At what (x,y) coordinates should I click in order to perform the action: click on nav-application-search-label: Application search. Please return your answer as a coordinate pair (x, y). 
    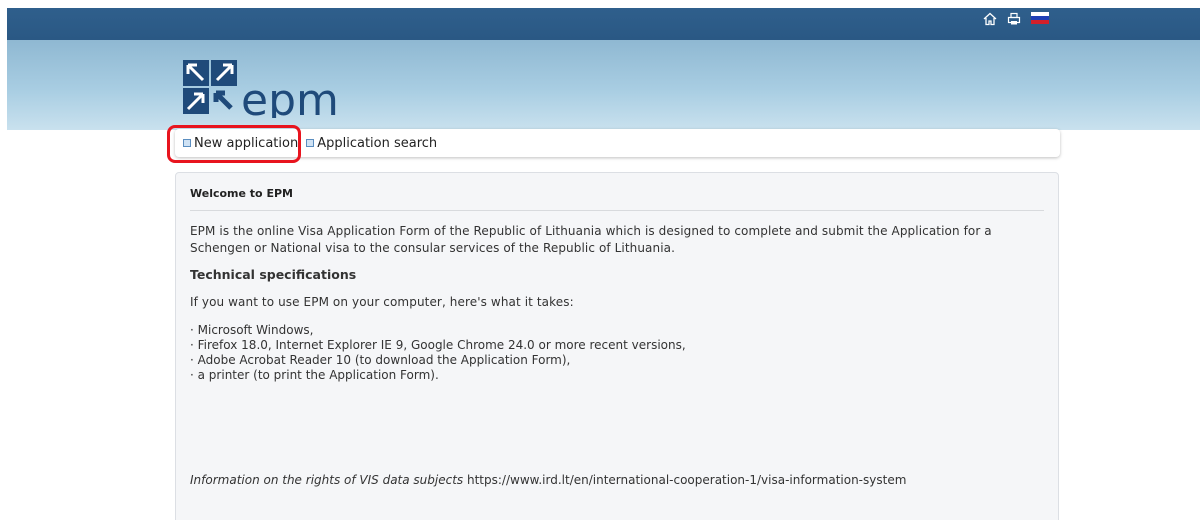
    Looking at the image, I should click on (377, 143).